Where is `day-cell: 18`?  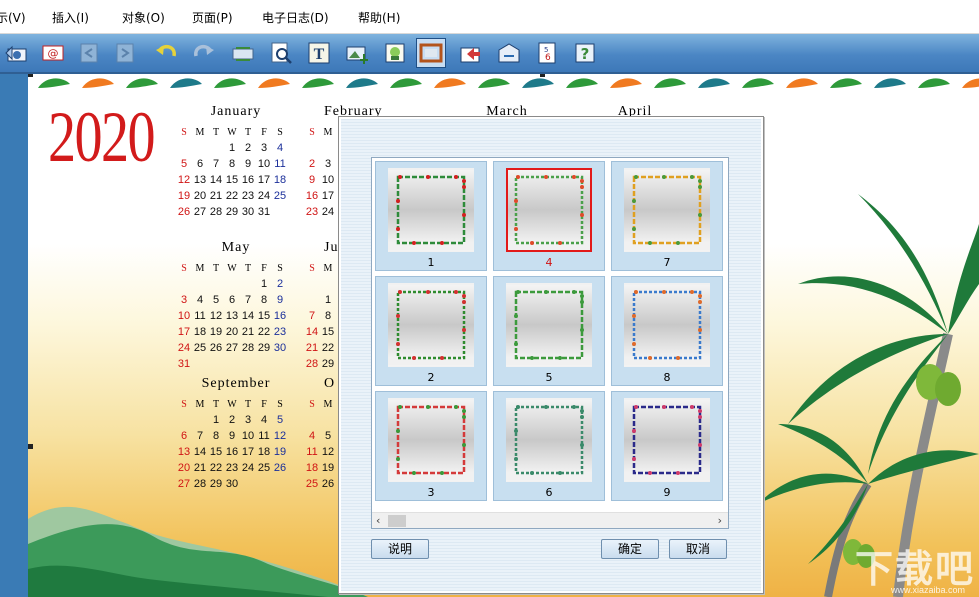
day-cell: 18 is located at coordinates (280, 180).